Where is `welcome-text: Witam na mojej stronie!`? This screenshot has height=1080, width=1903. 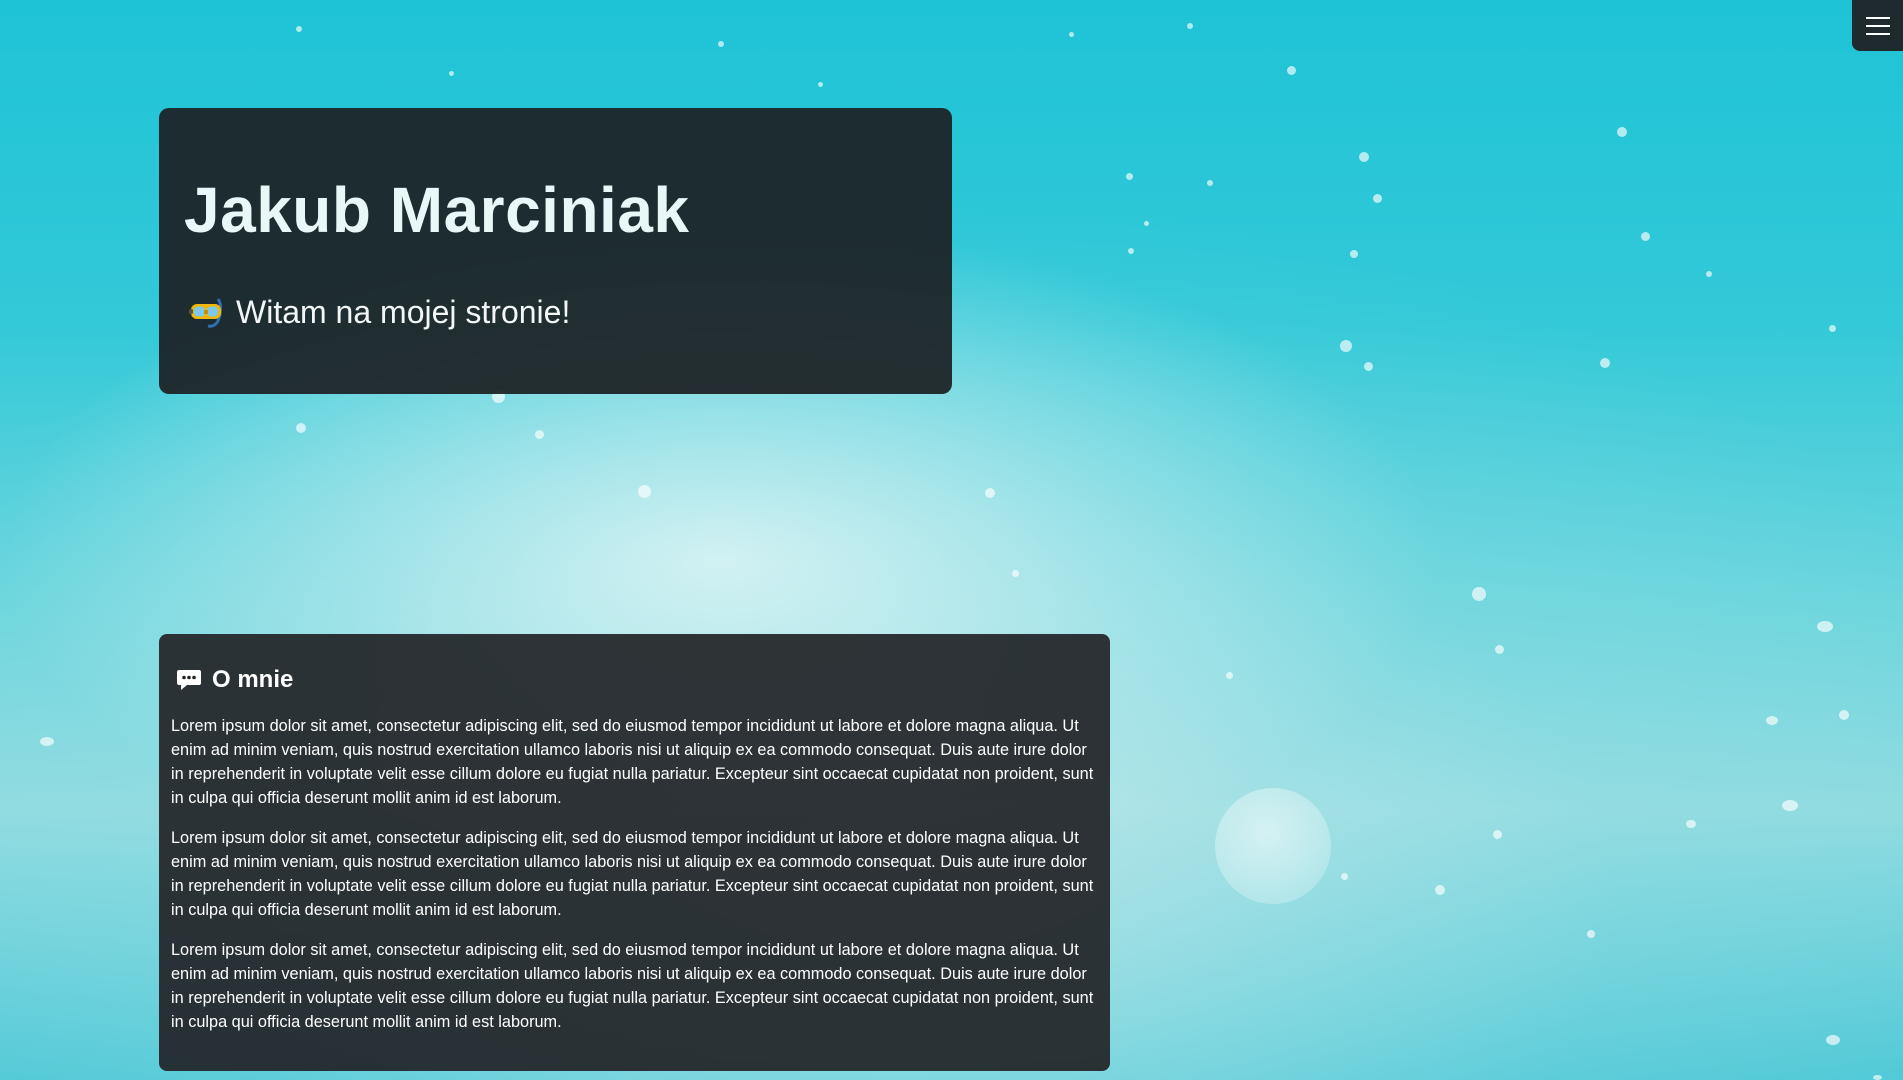 welcome-text: Witam na mojej stronie! is located at coordinates (403, 312).